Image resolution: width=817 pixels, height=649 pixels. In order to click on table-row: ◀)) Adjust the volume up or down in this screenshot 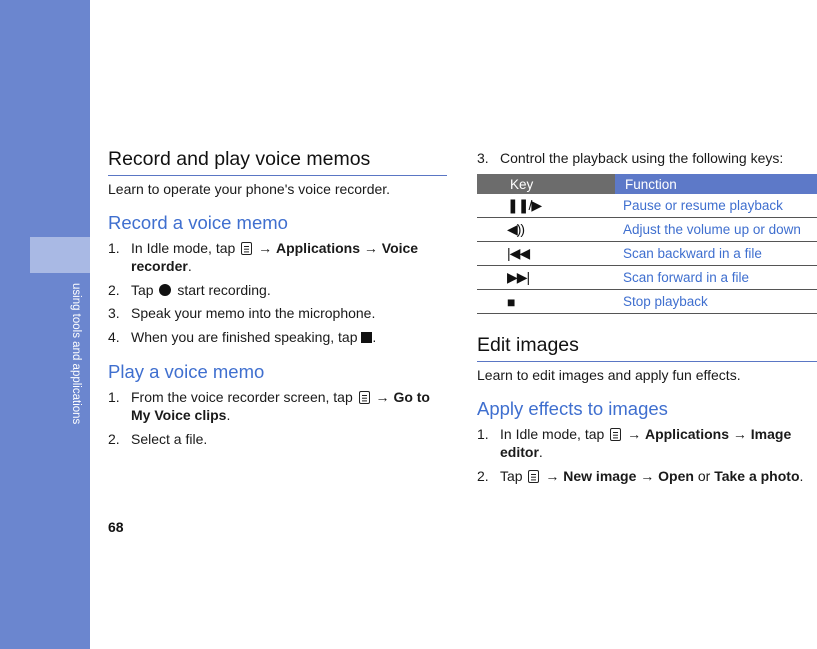, I will do `click(647, 229)`.